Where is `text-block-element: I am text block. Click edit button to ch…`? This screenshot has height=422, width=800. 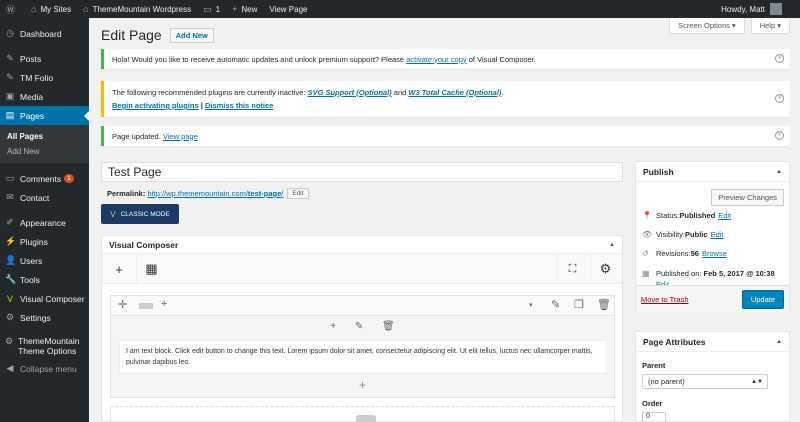
text-block-element: I am text block. Click edit button to ch… is located at coordinates (363, 357).